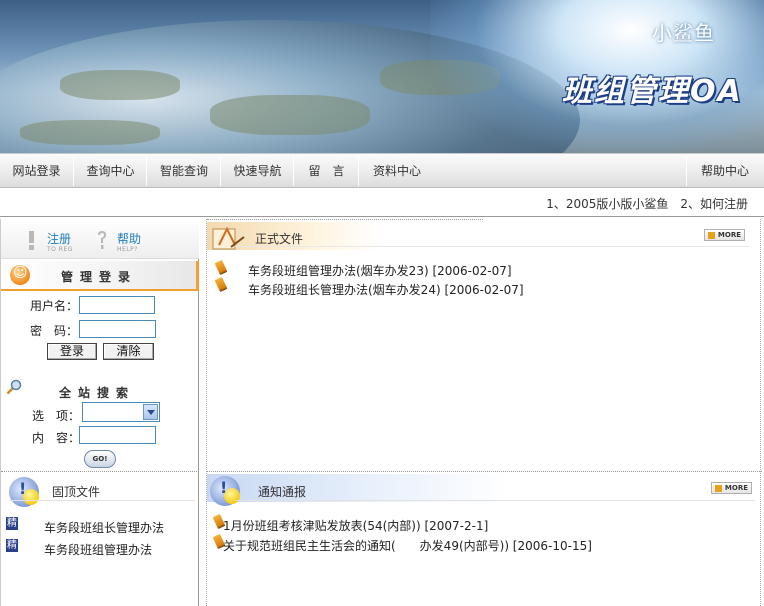 Image resolution: width=764 pixels, height=606 pixels. I want to click on document-pen-icon, so click(228, 238).